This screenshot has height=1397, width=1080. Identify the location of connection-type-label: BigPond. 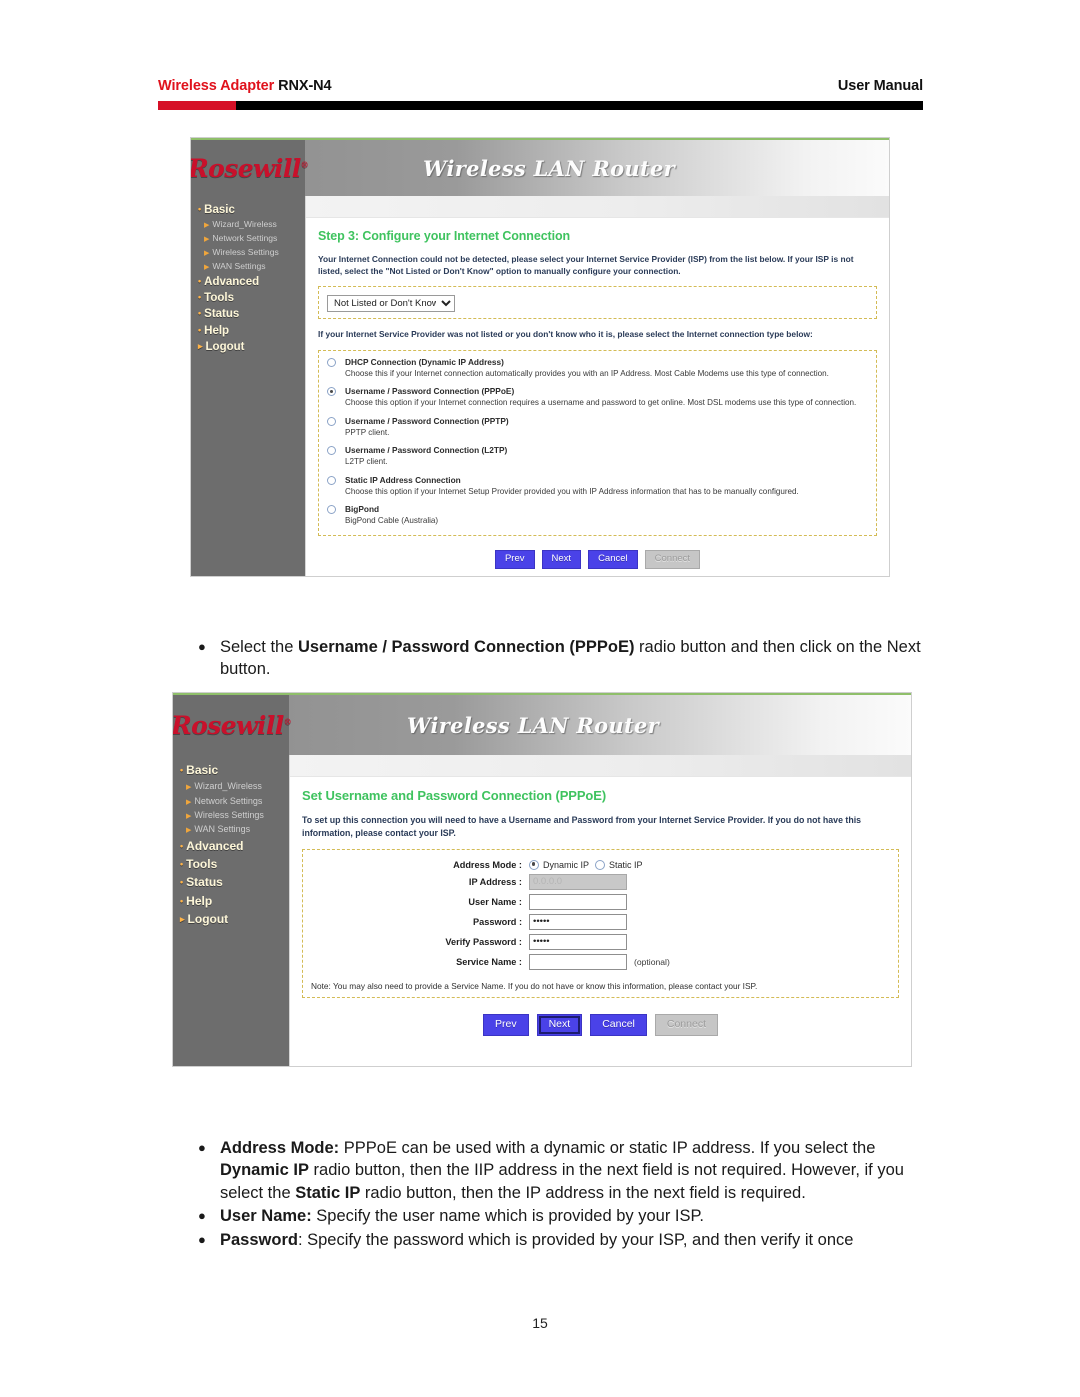
(362, 509).